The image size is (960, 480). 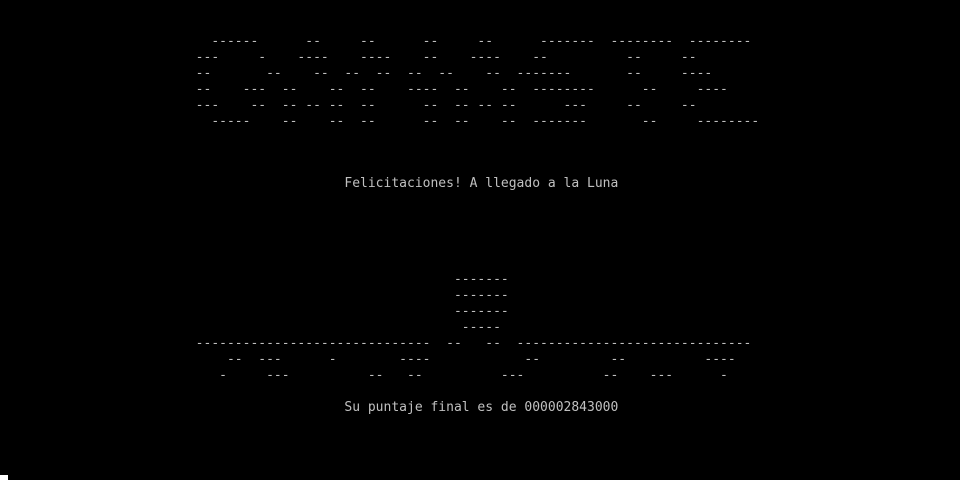 I want to click on text-cursor, so click(x=4, y=477).